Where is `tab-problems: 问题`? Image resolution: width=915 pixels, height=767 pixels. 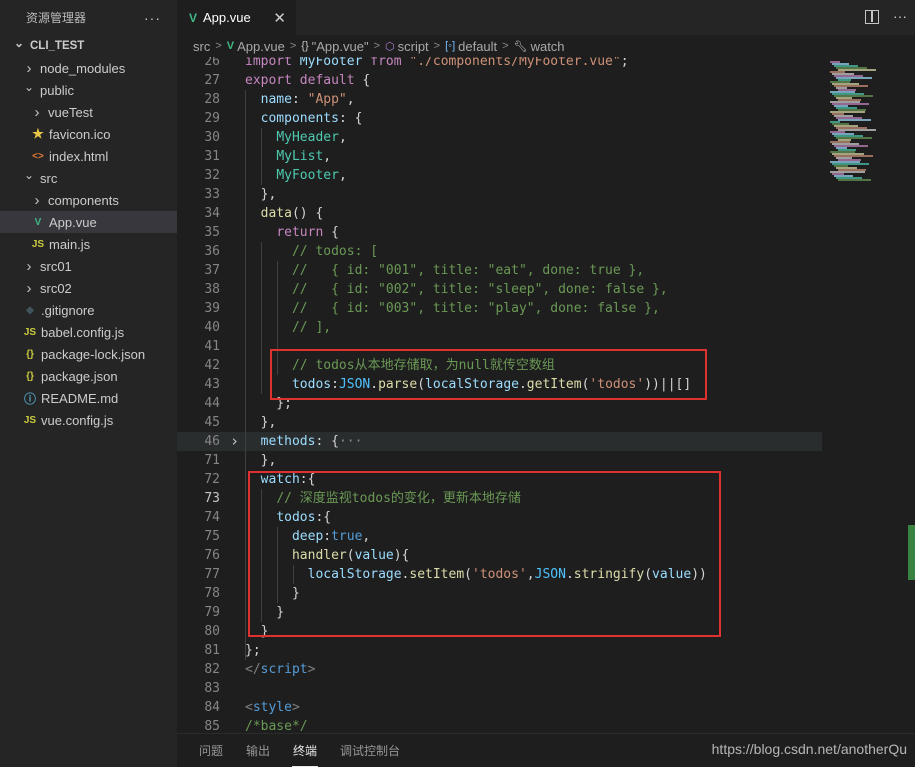
tab-problems: 问题 is located at coordinates (211, 750).